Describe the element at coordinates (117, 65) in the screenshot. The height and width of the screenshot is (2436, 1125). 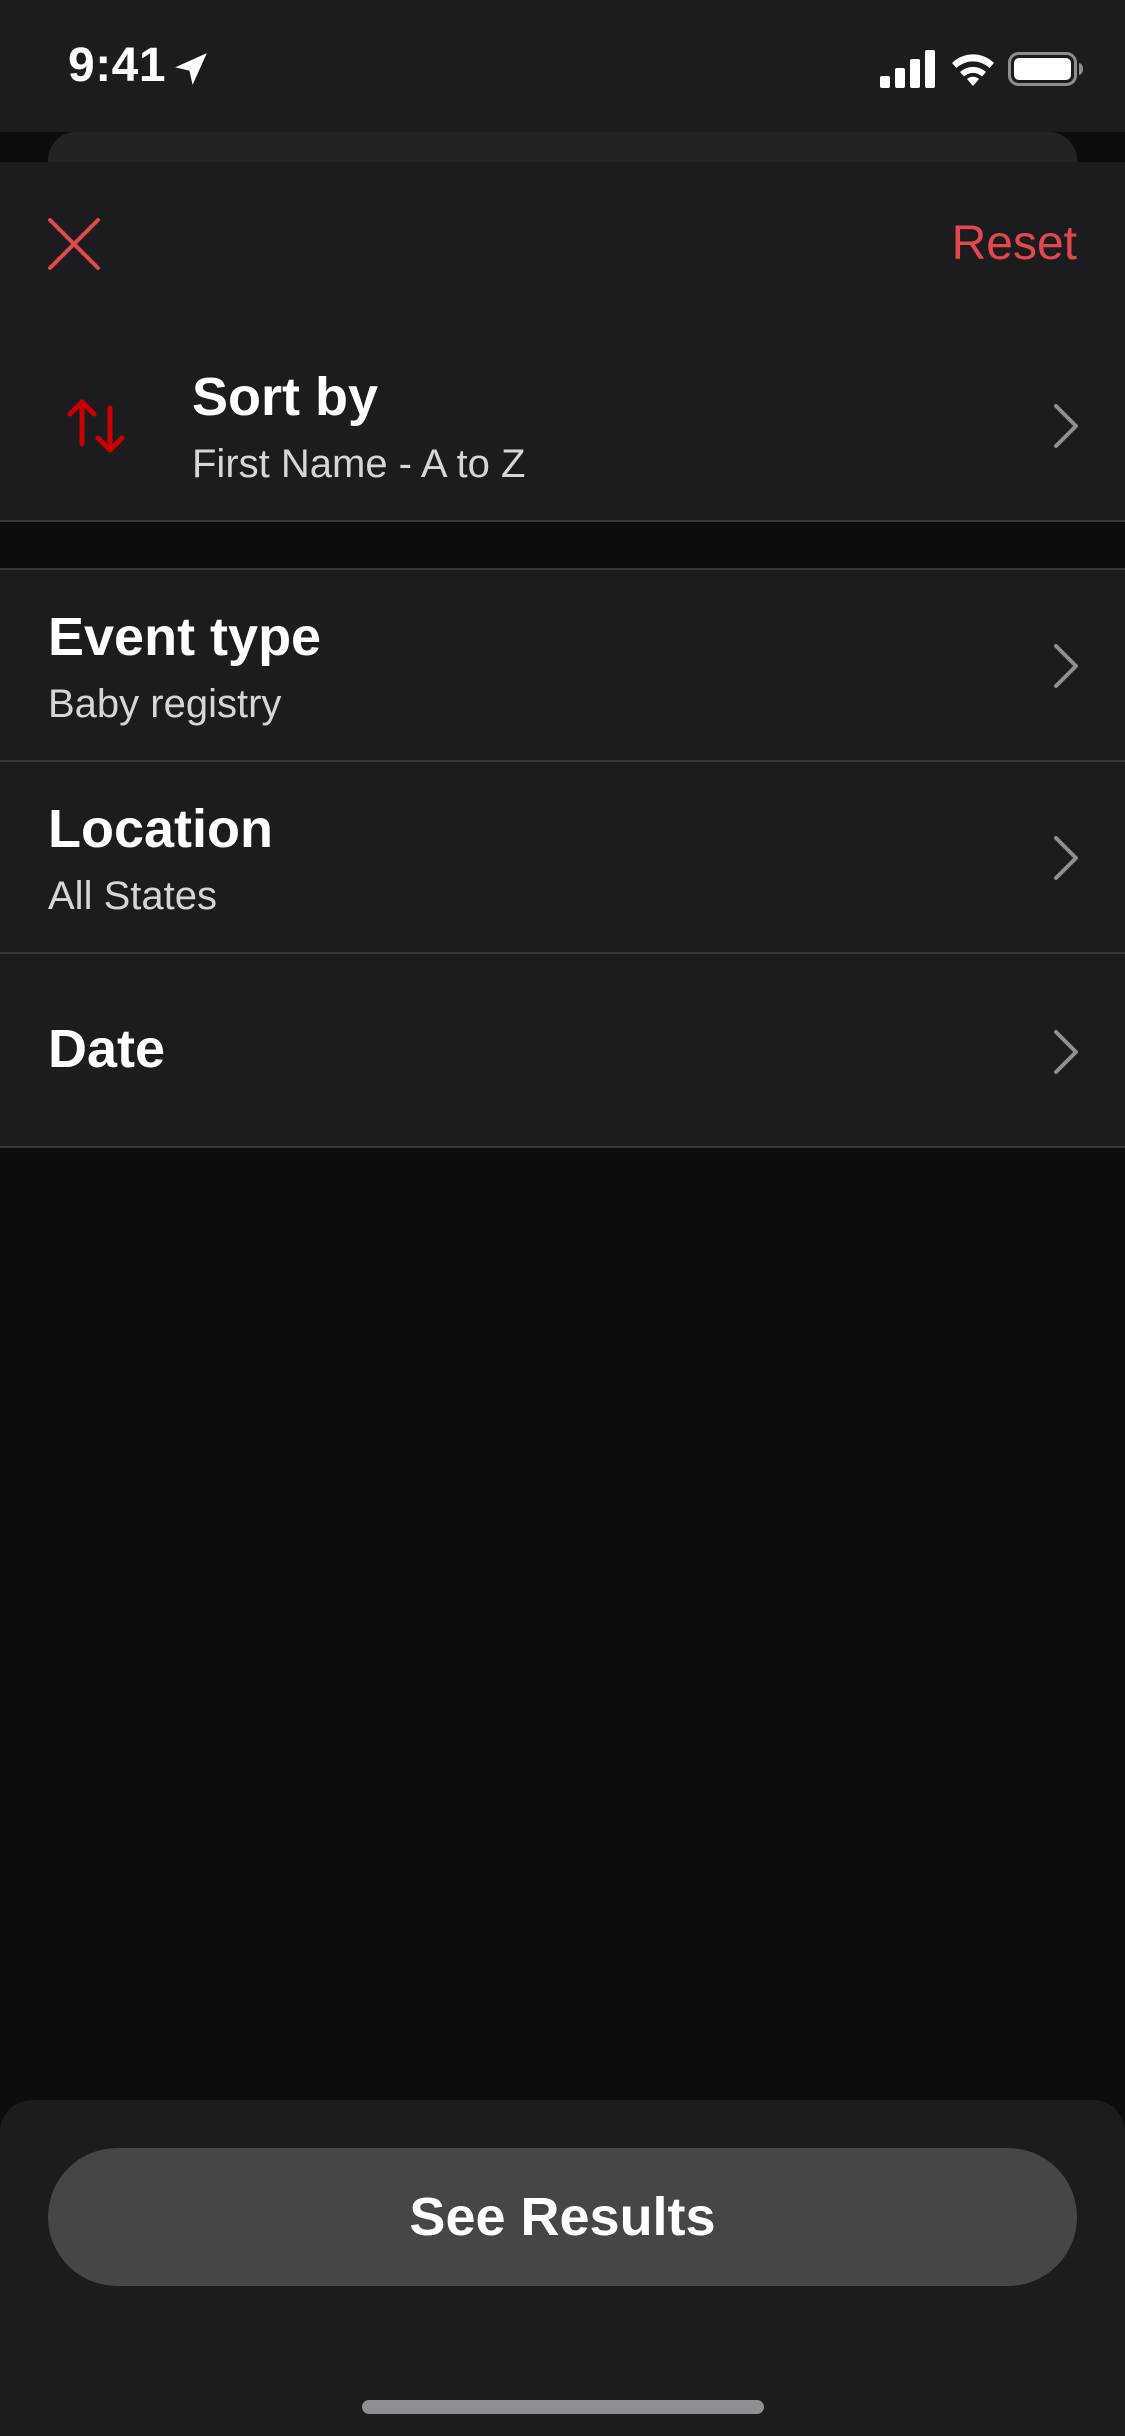
I see `status-time: 9:41` at that location.